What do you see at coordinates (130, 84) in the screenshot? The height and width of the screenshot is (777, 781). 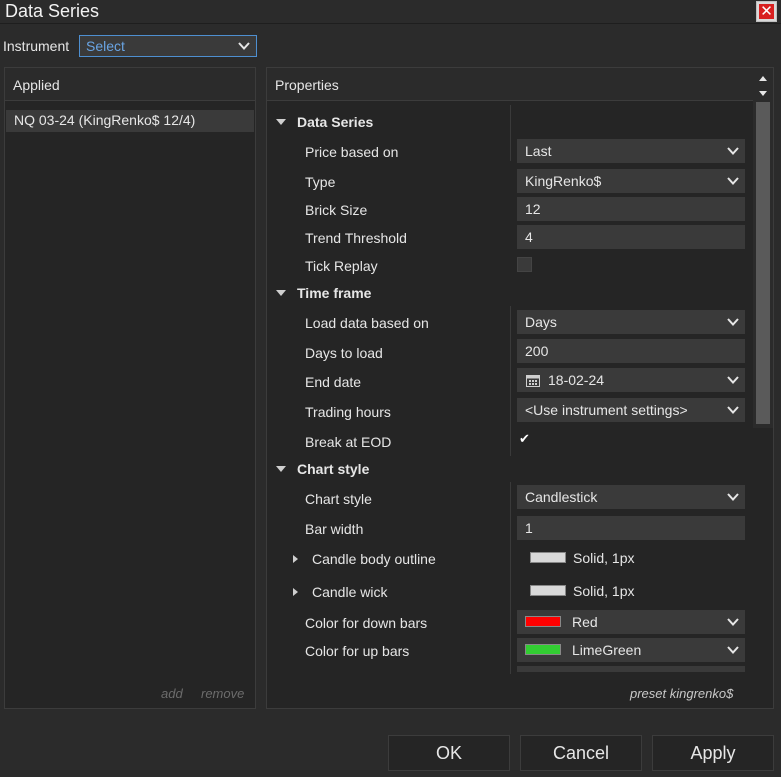 I see `applied-header: Applied` at bounding box center [130, 84].